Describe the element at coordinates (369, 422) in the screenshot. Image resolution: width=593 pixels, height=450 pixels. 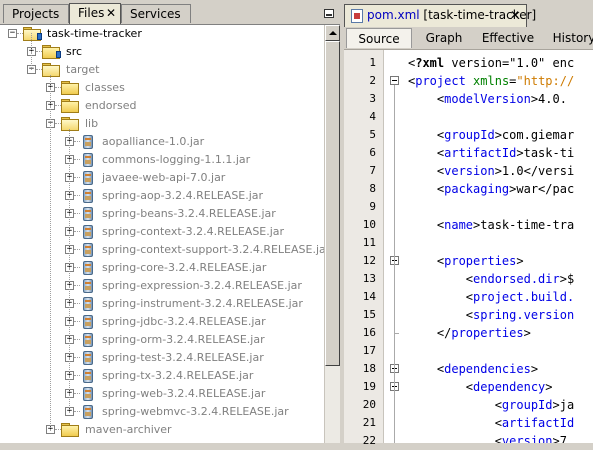
I see `line-number: 21` at that location.